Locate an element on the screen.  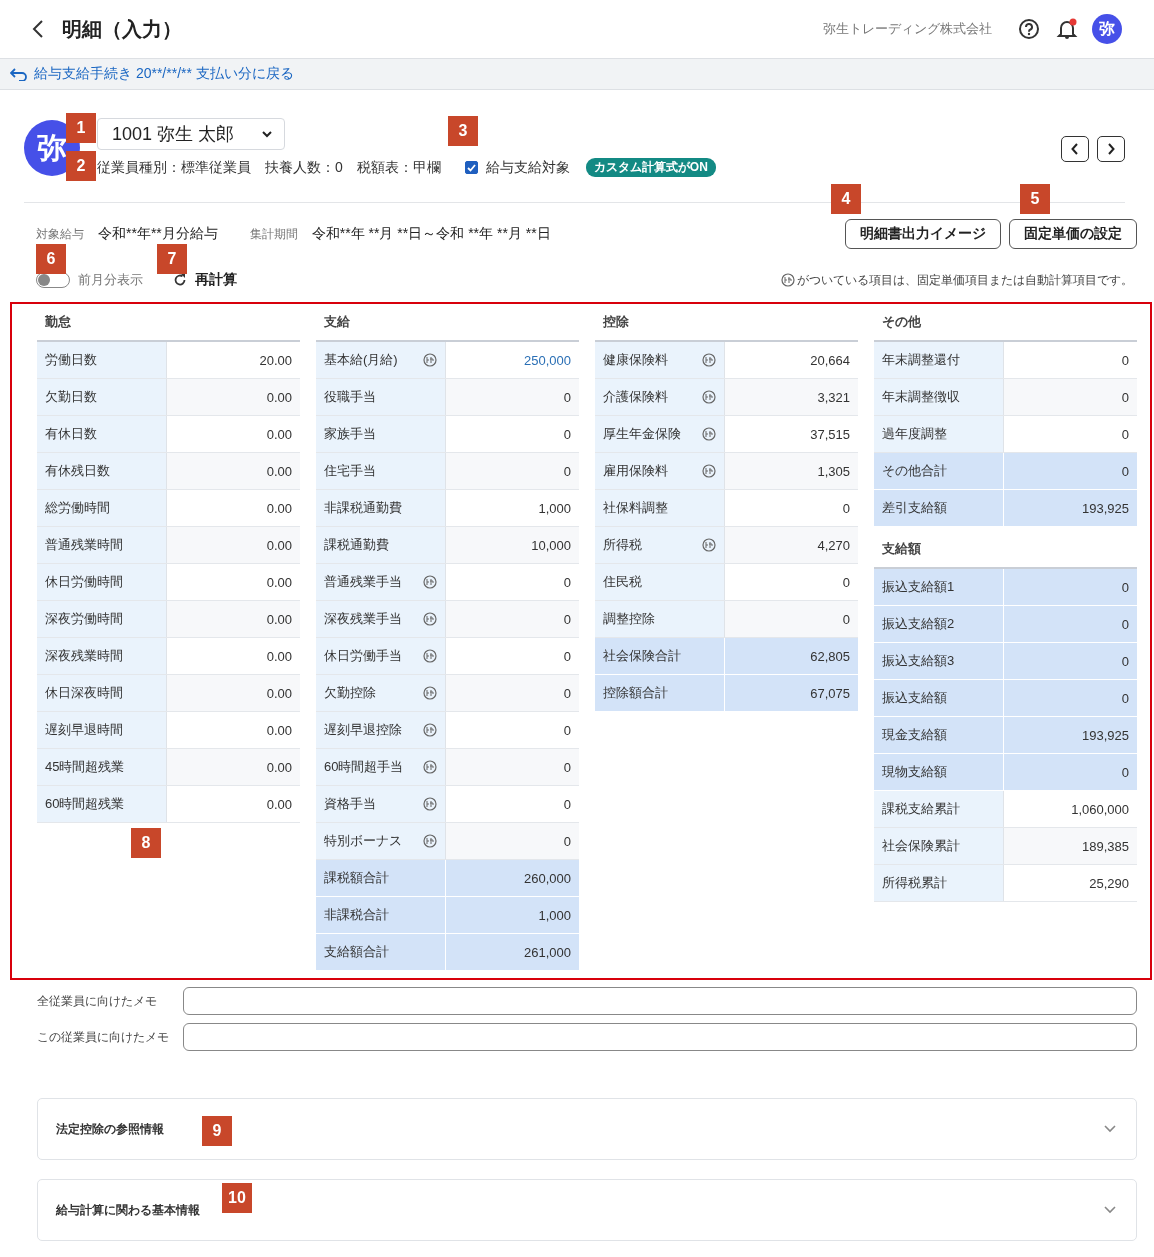
field-label: 集計期間 is located at coordinates (273, 234).